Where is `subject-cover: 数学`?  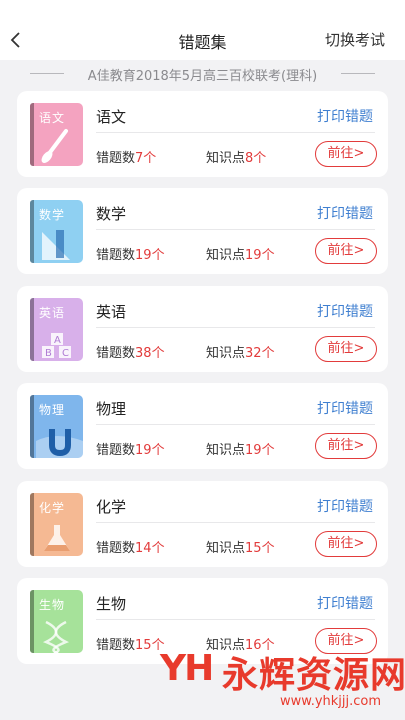 subject-cover: 数学 is located at coordinates (56, 231).